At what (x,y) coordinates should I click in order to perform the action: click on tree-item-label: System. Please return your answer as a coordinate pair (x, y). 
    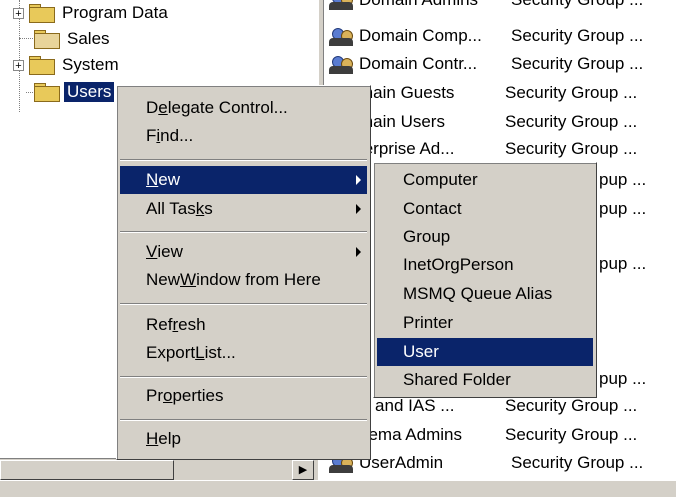
    Looking at the image, I should click on (90, 64).